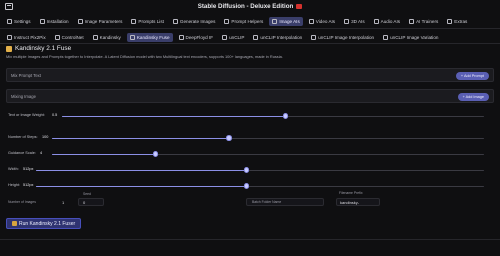 Image resolution: width=500 pixels, height=256 pixels. Describe the element at coordinates (45, 137) in the screenshot. I see `slider-value: 100` at that location.